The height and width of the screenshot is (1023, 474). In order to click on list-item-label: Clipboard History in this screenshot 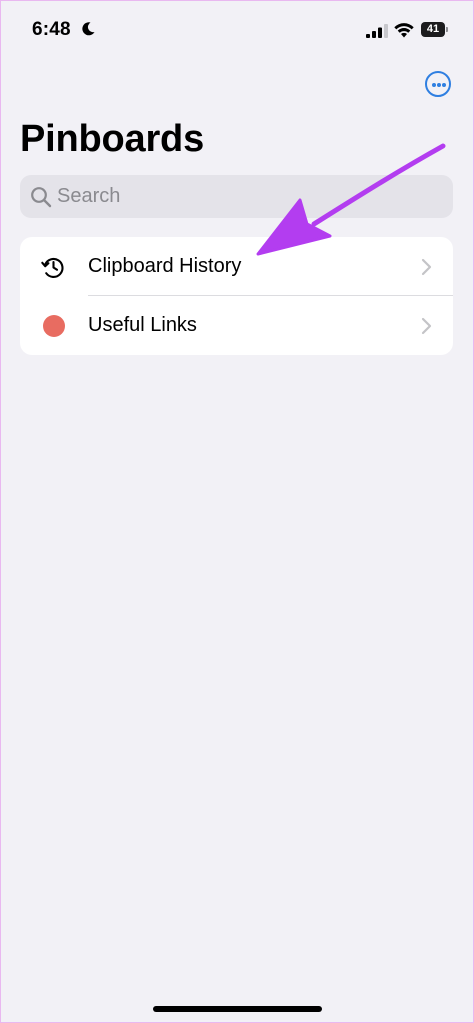, I will do `click(165, 266)`.